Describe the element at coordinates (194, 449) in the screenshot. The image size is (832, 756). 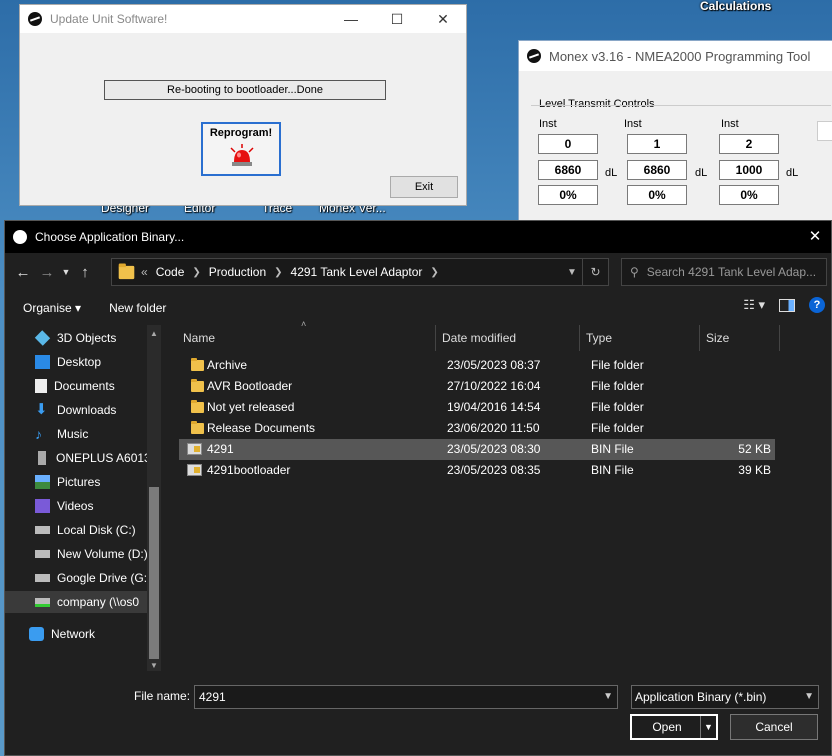
I see `bin-file-icon` at that location.